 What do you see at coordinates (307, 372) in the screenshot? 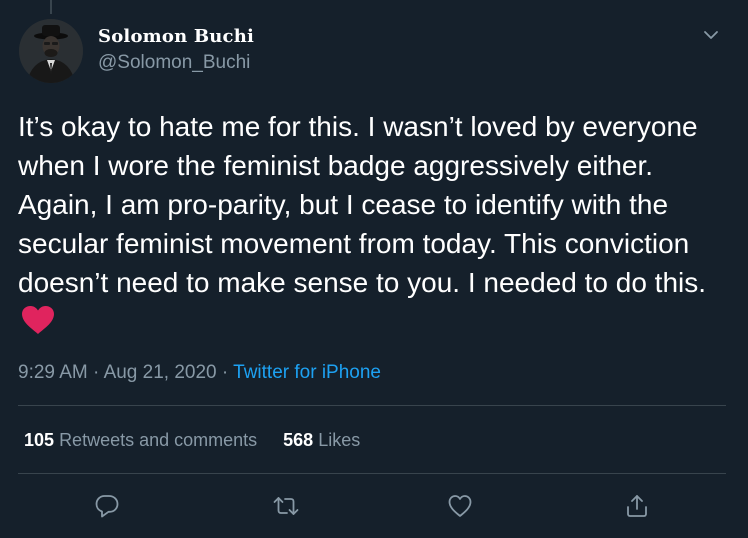
I see `tweet-source-link: Twitter for iPhone` at bounding box center [307, 372].